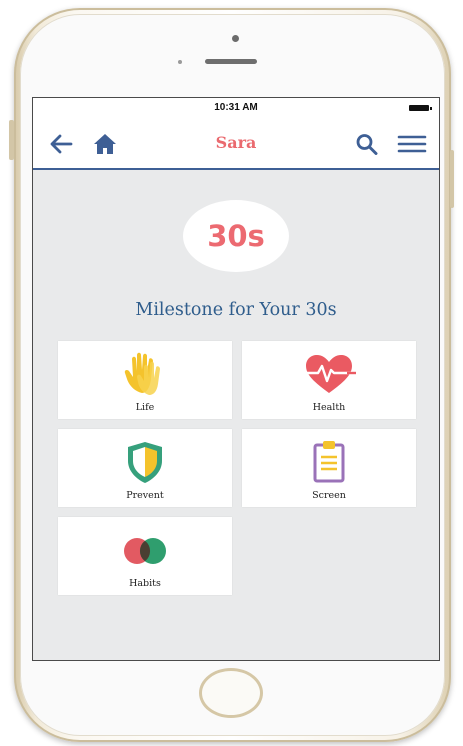 The image size is (463, 746). I want to click on home-icon, so click(105, 144).